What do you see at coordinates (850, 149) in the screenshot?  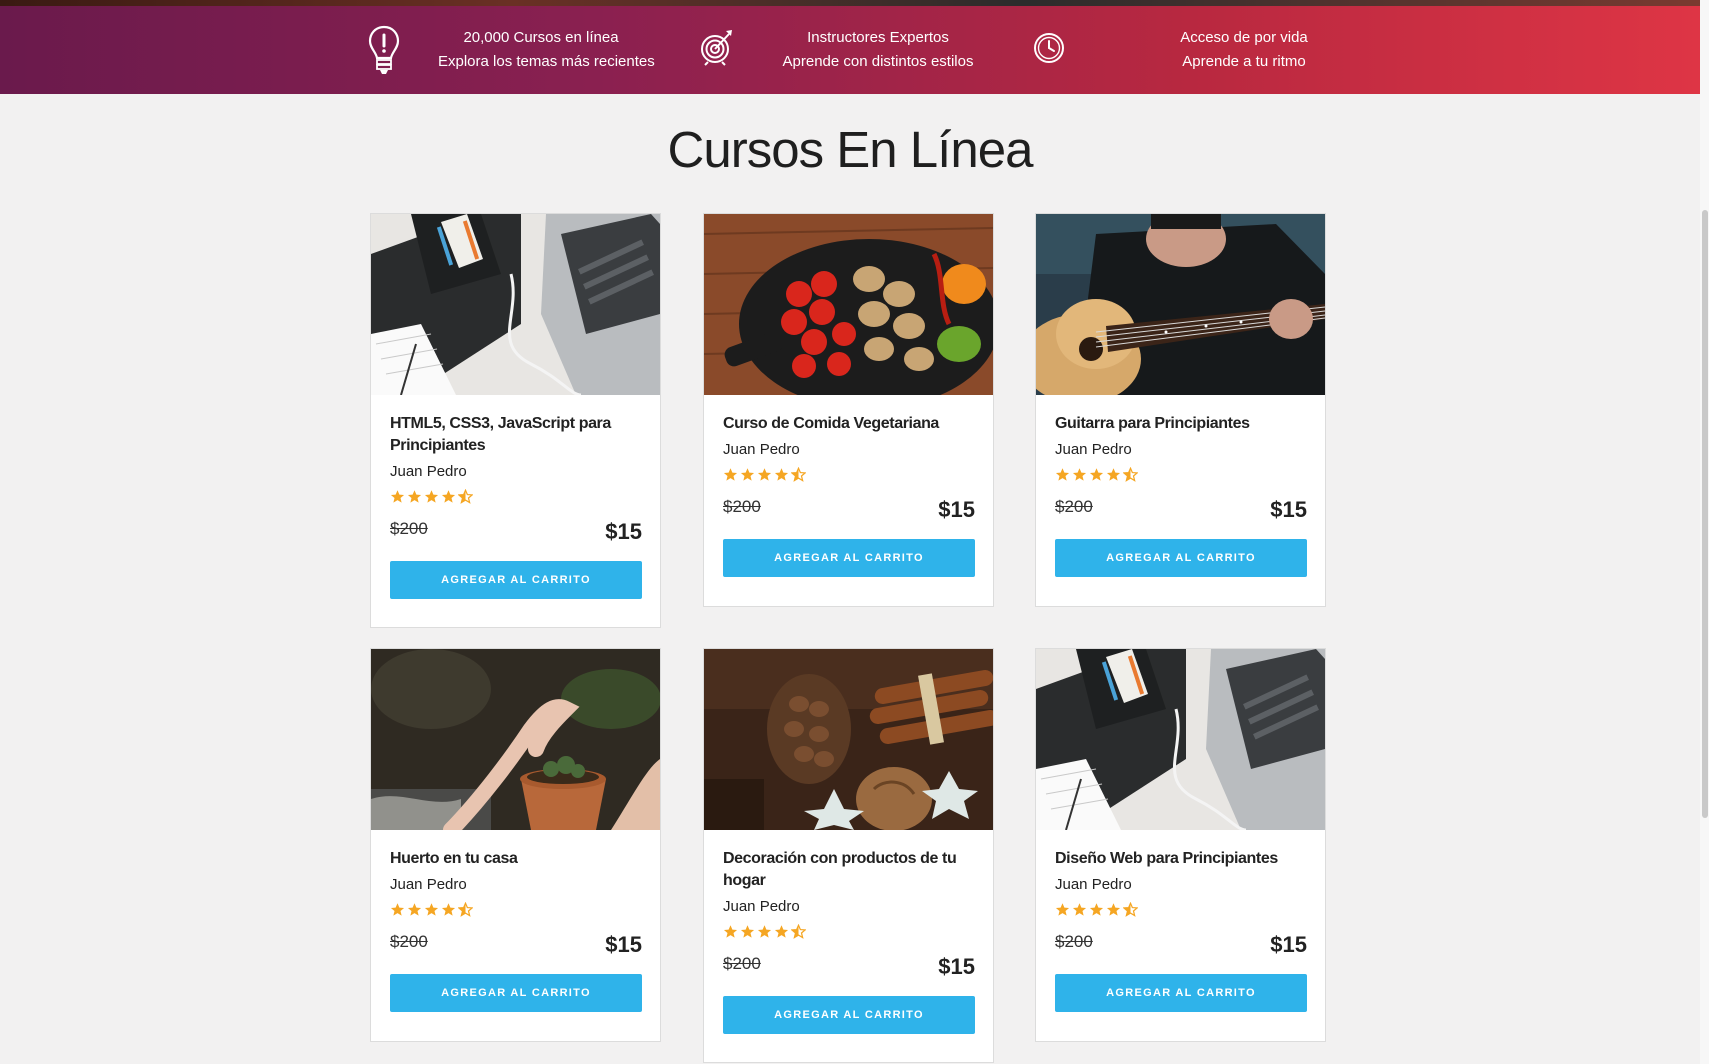 I see `page-title: Cursos En Línea` at bounding box center [850, 149].